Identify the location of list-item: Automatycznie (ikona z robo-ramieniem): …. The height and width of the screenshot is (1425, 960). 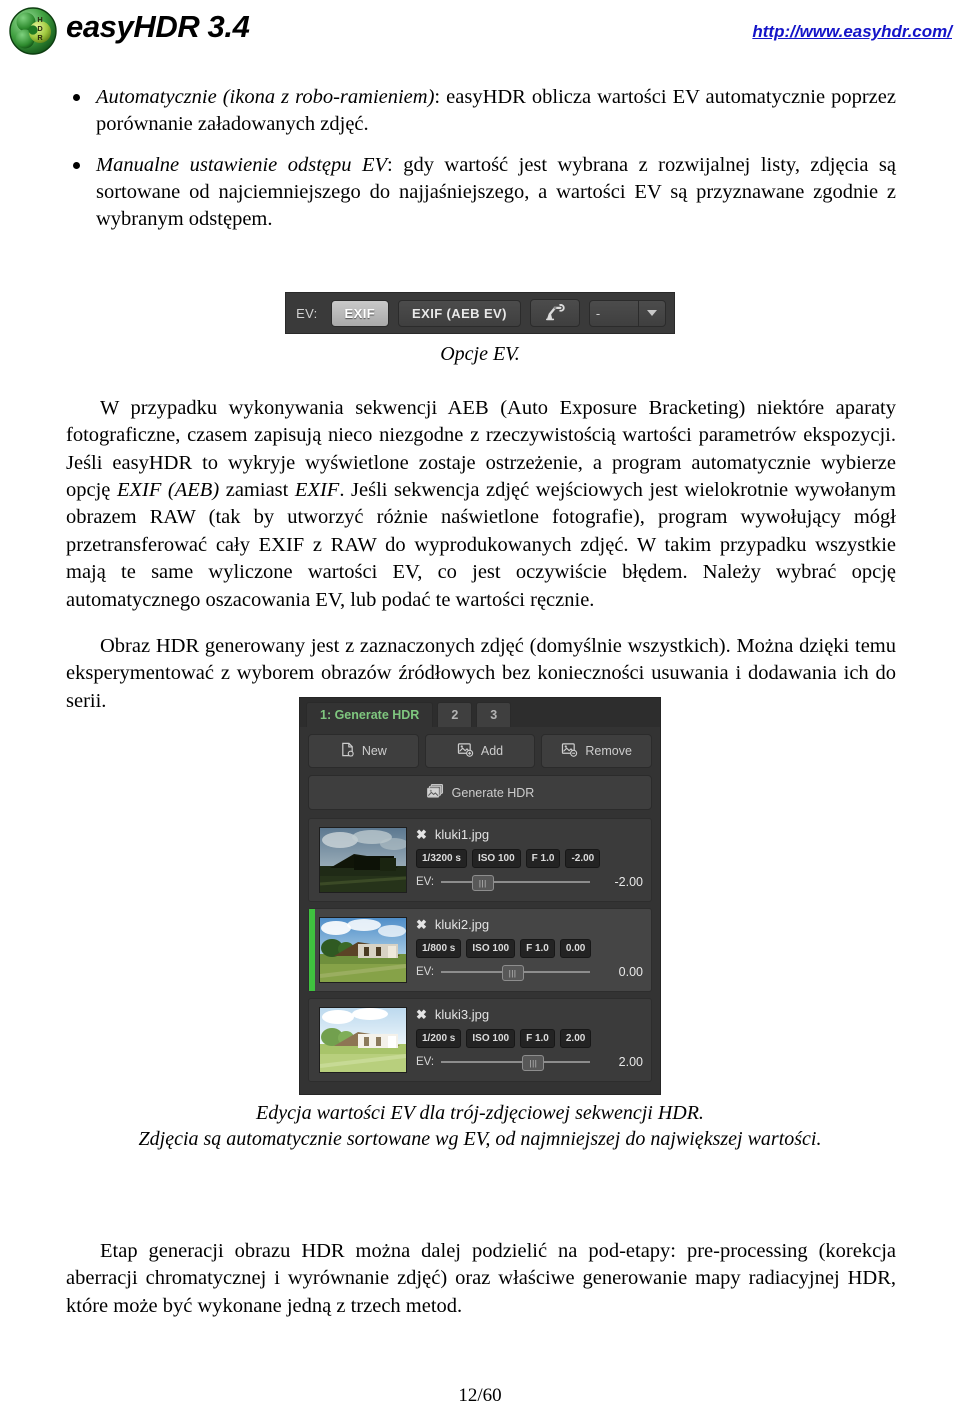
(481, 111).